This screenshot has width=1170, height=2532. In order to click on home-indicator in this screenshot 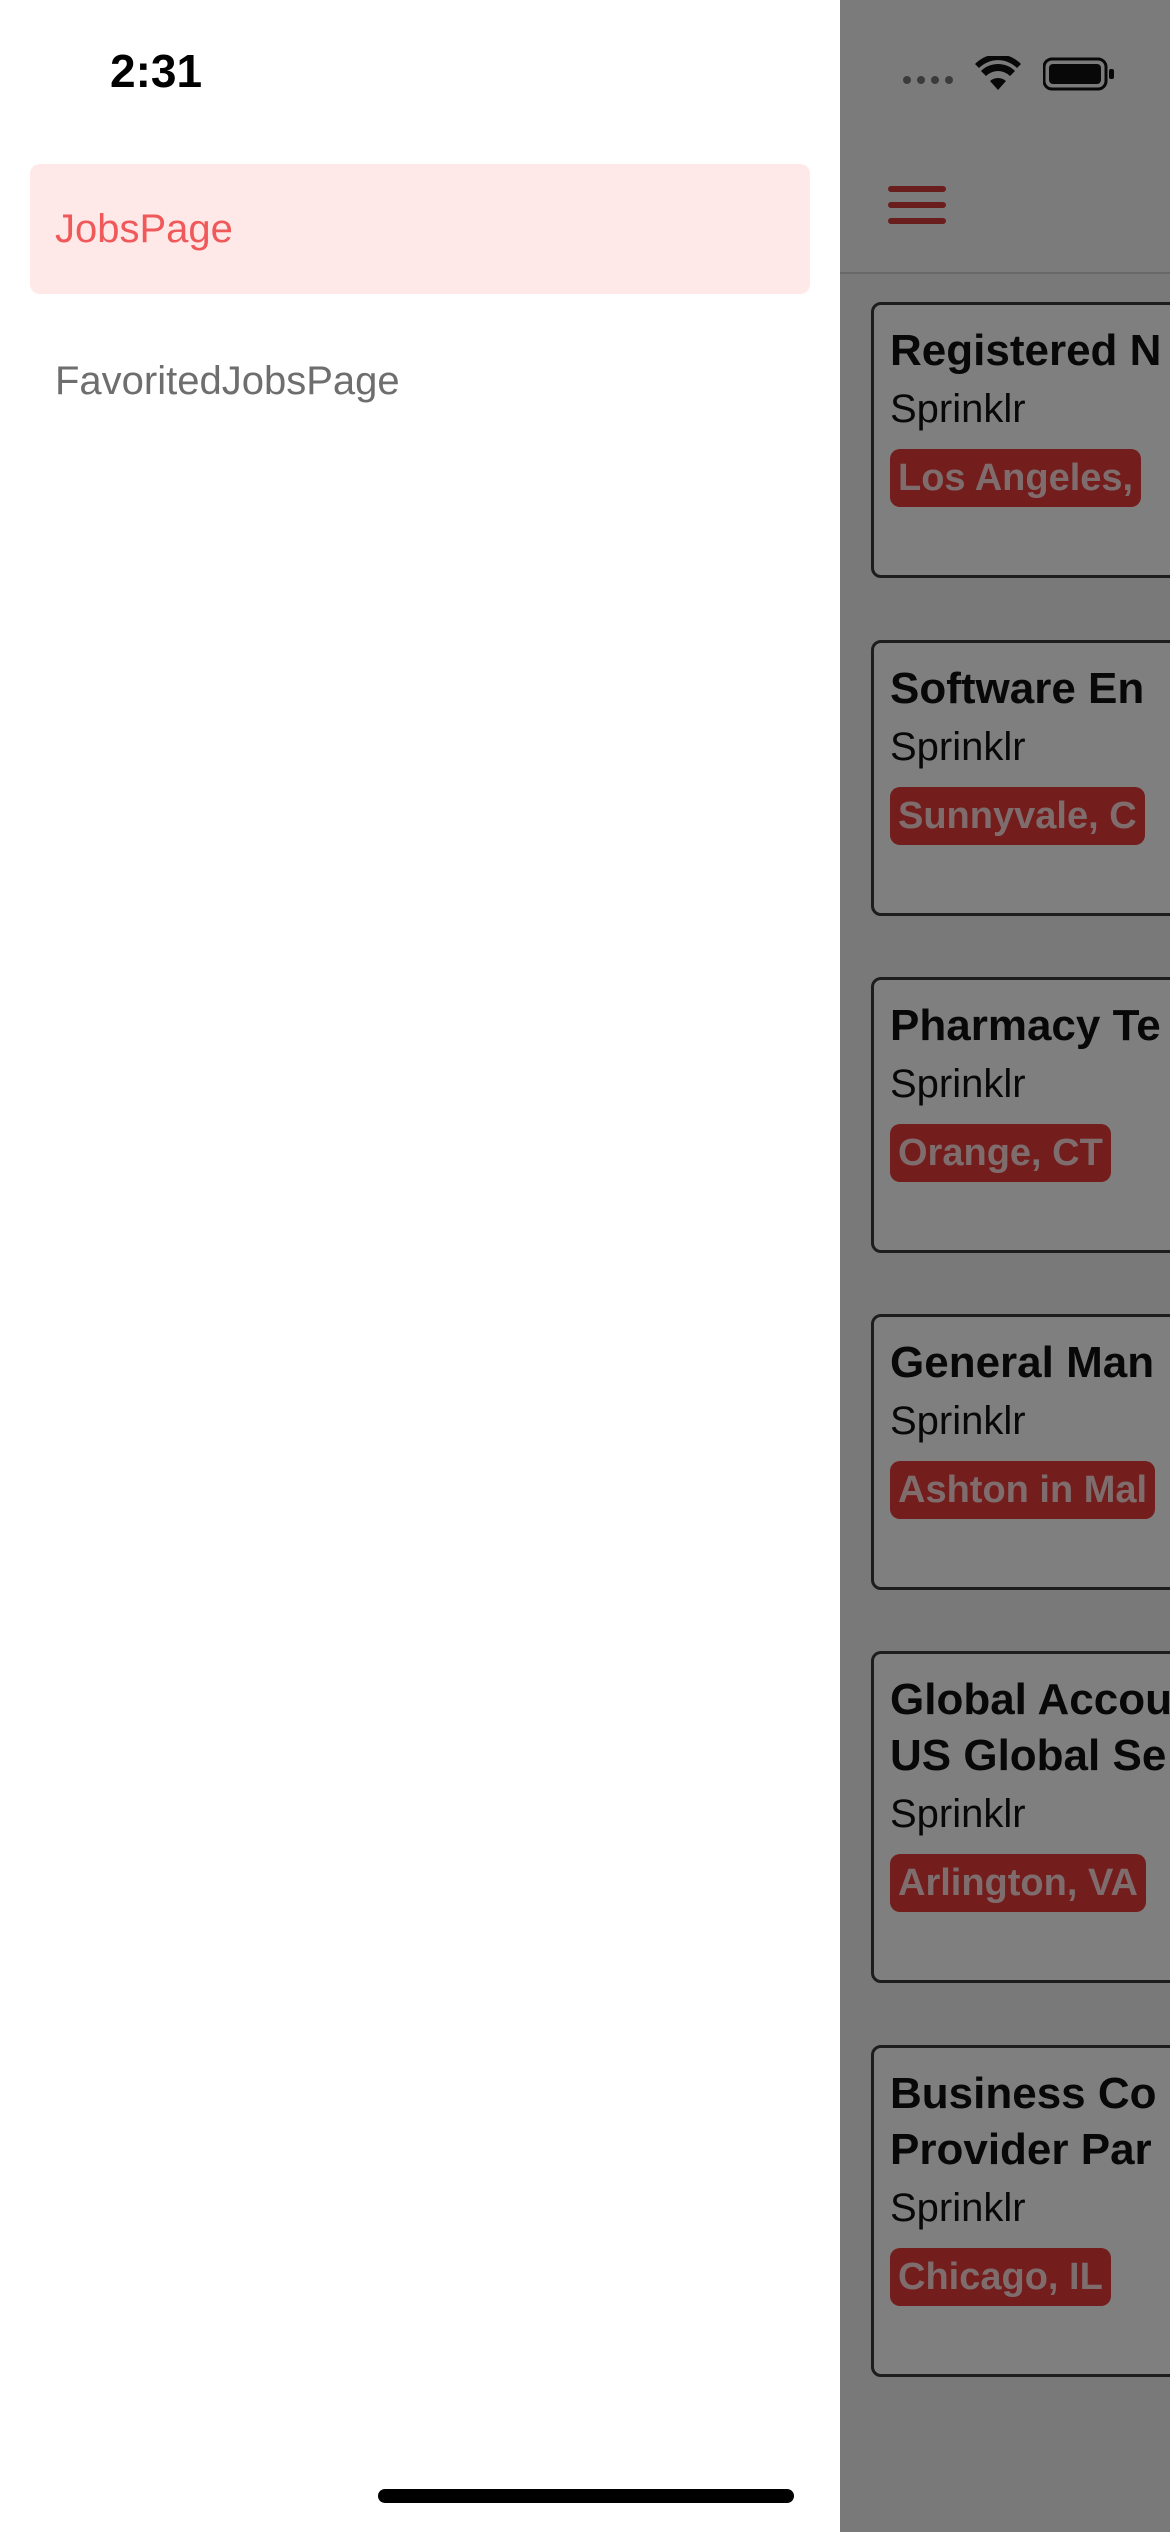, I will do `click(586, 2496)`.